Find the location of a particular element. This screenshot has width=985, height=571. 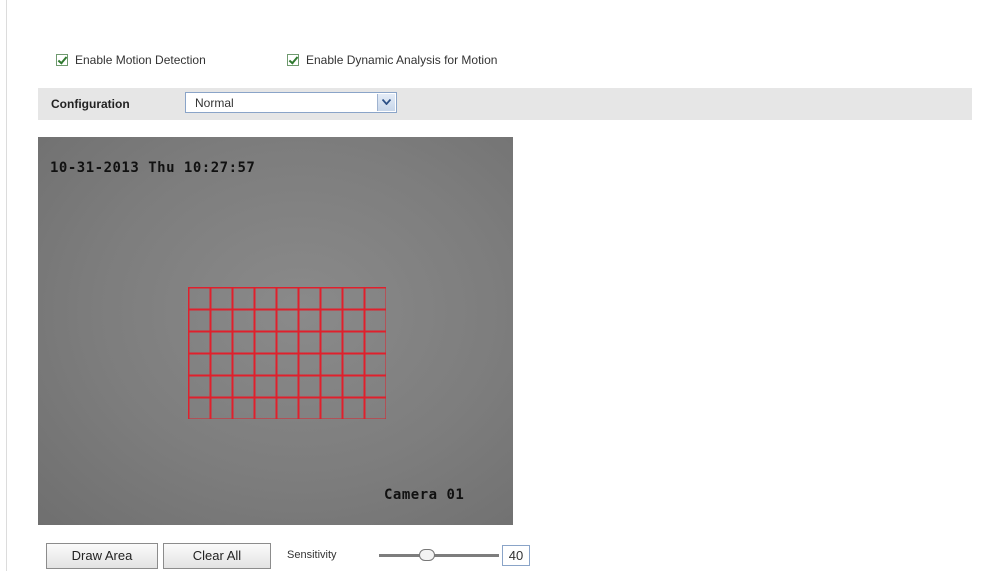

configuration-label: Configuration is located at coordinates (90, 104).